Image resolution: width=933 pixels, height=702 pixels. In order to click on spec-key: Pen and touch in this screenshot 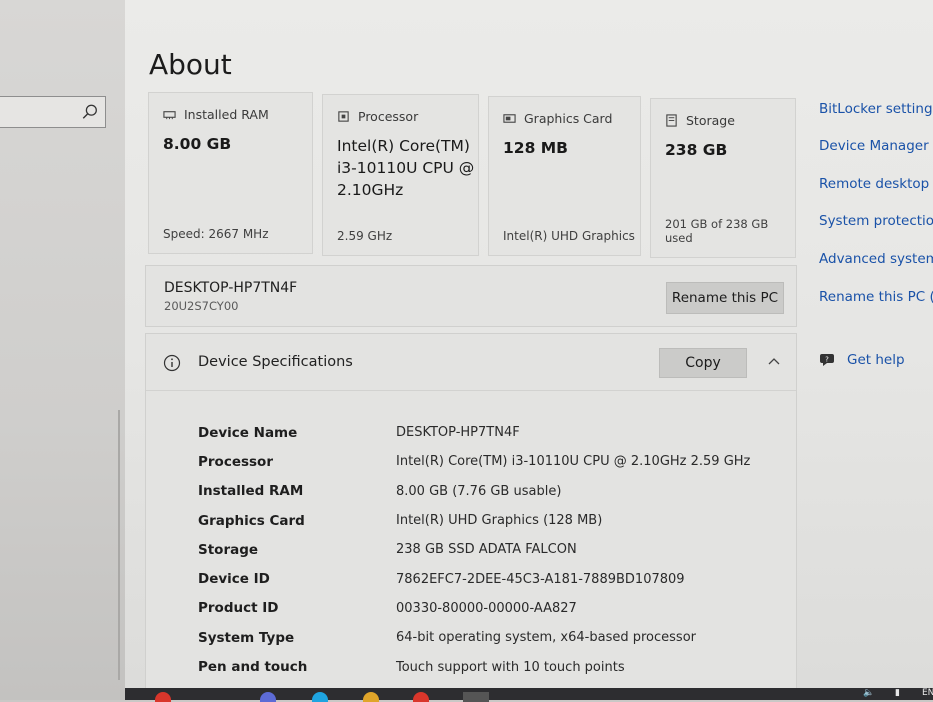, I will do `click(253, 667)`.